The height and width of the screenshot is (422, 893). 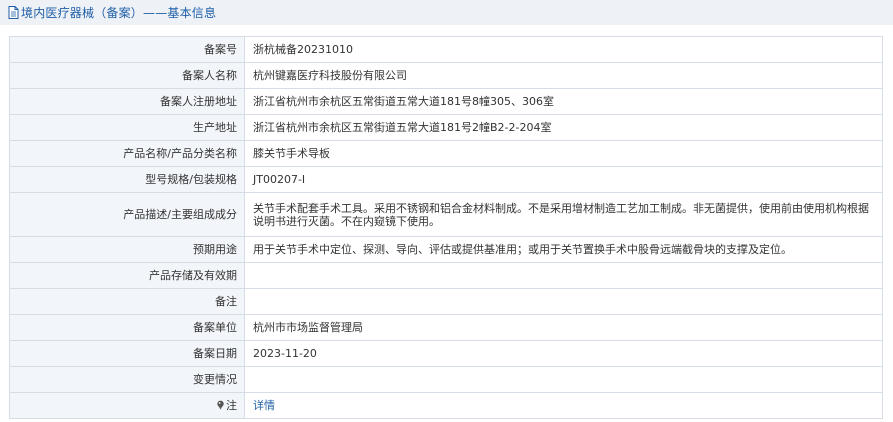 I want to click on note-label-cell: 注, so click(x=127, y=405).